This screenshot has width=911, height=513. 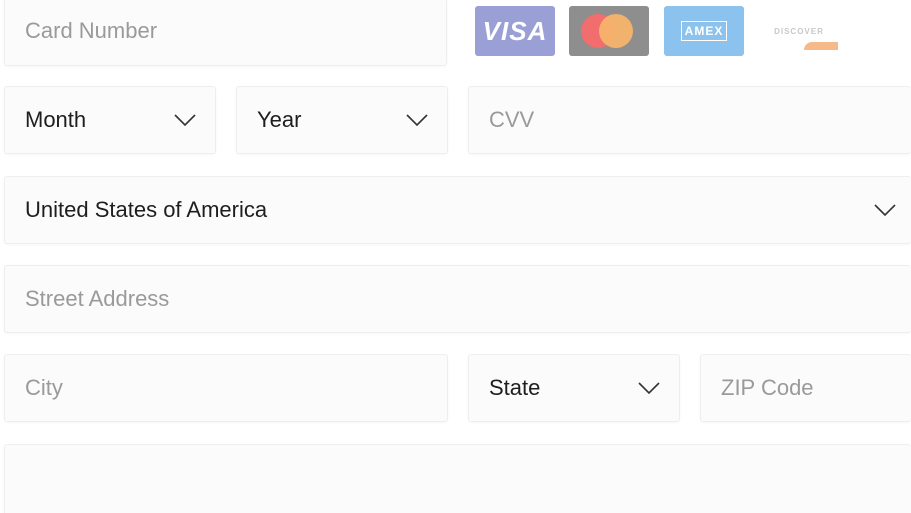 I want to click on mastercard-orange-circle, so click(x=616, y=31).